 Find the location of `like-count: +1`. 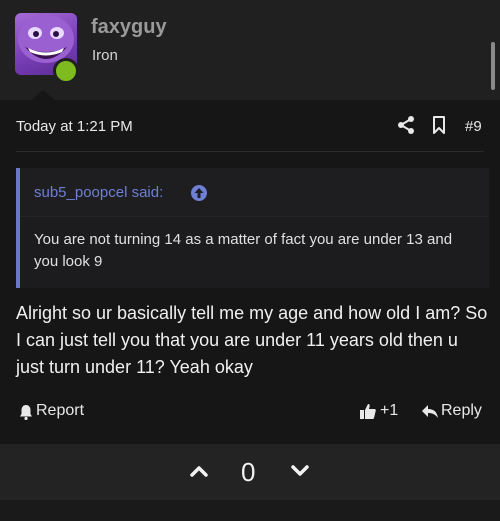

like-count: +1 is located at coordinates (389, 411).